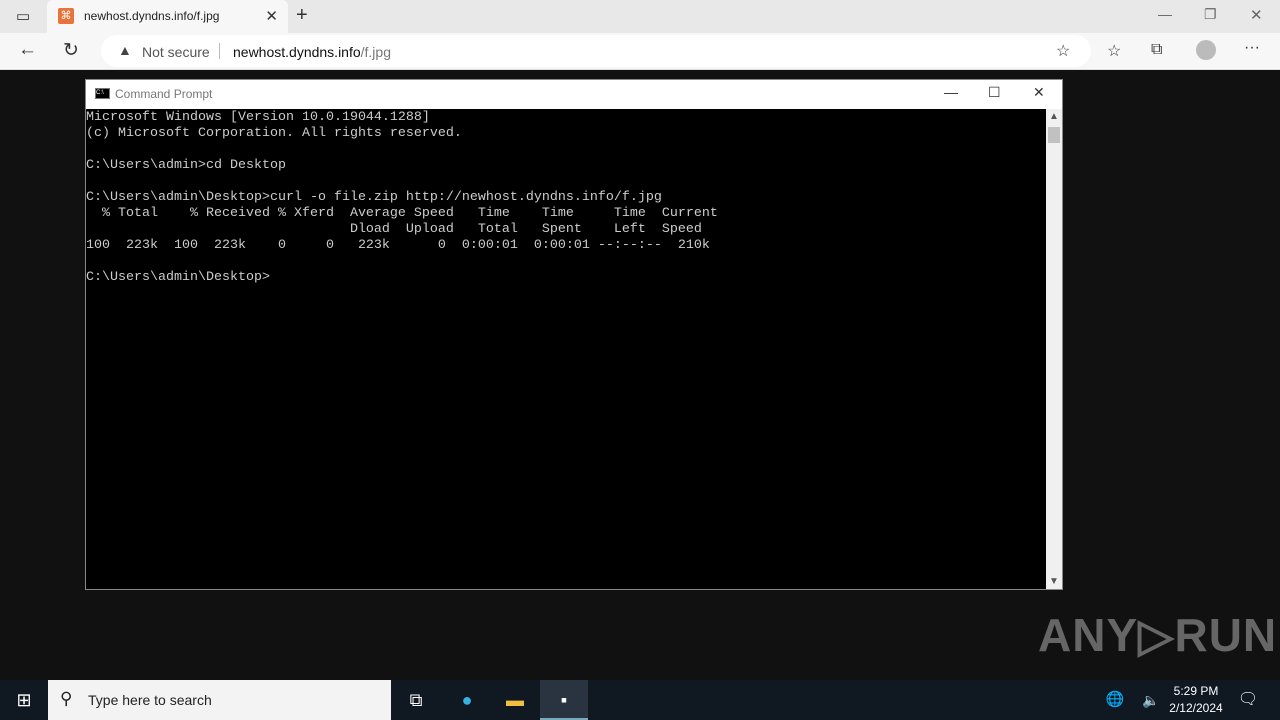 The width and height of the screenshot is (1280, 720). I want to click on anyrun-watermark: ANY▷RUN, so click(1158, 635).